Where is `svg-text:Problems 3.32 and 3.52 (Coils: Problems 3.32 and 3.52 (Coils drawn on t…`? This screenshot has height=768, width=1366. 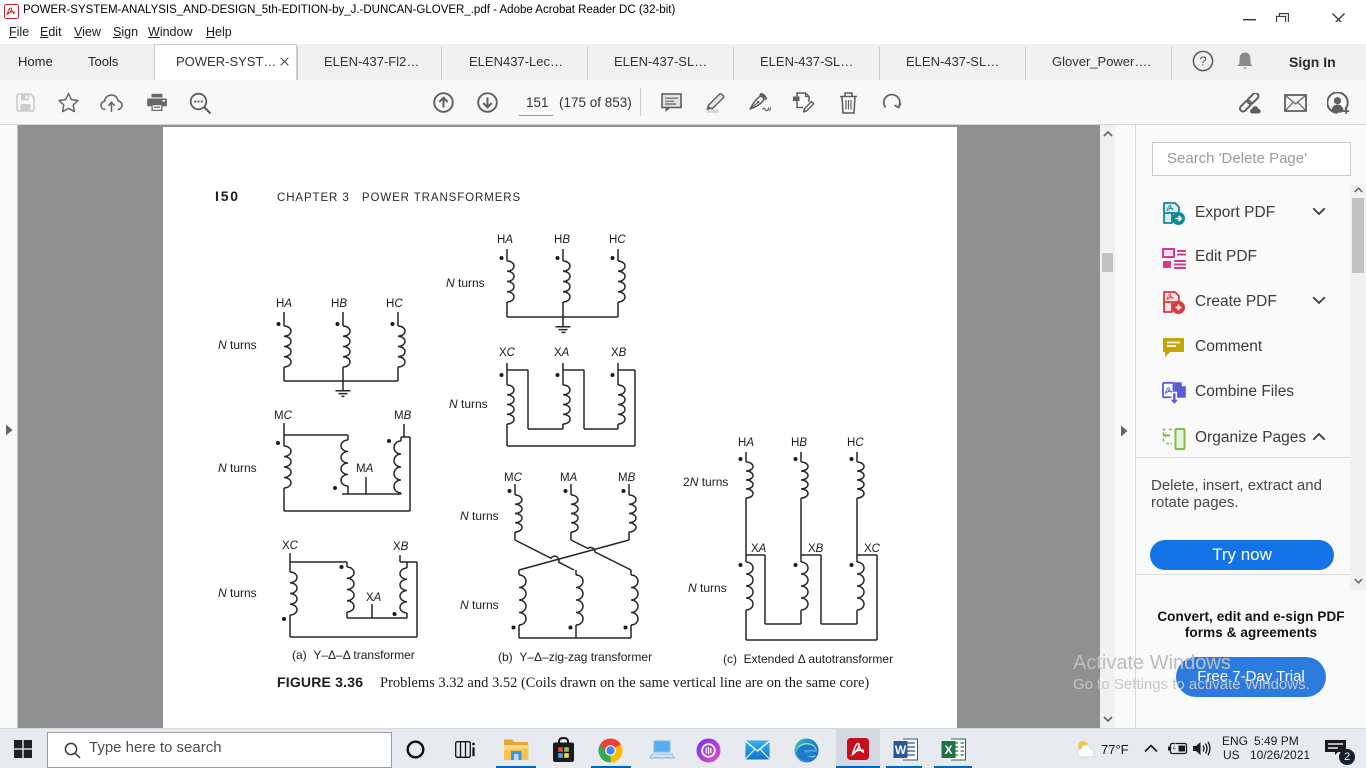
svg-text:Problems 3.32 and 3.52 (Coils: Problems 3.32 and 3.52 (Coils drawn on t… is located at coordinates (624, 683).